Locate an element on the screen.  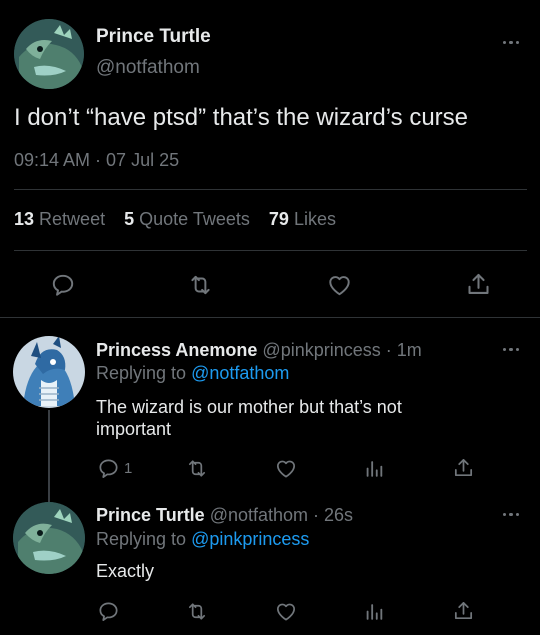
retweet-stat: 13 Retweet is located at coordinates (59, 219).